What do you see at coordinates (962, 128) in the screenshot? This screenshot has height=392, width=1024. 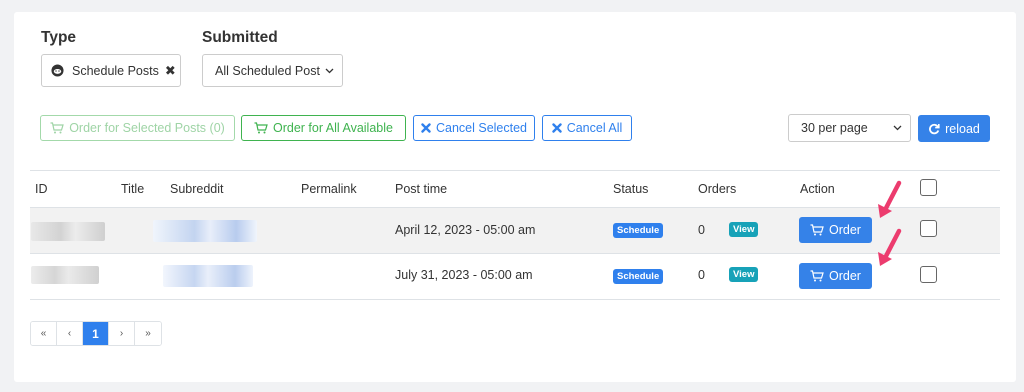 I see `reload-label: reload` at bounding box center [962, 128].